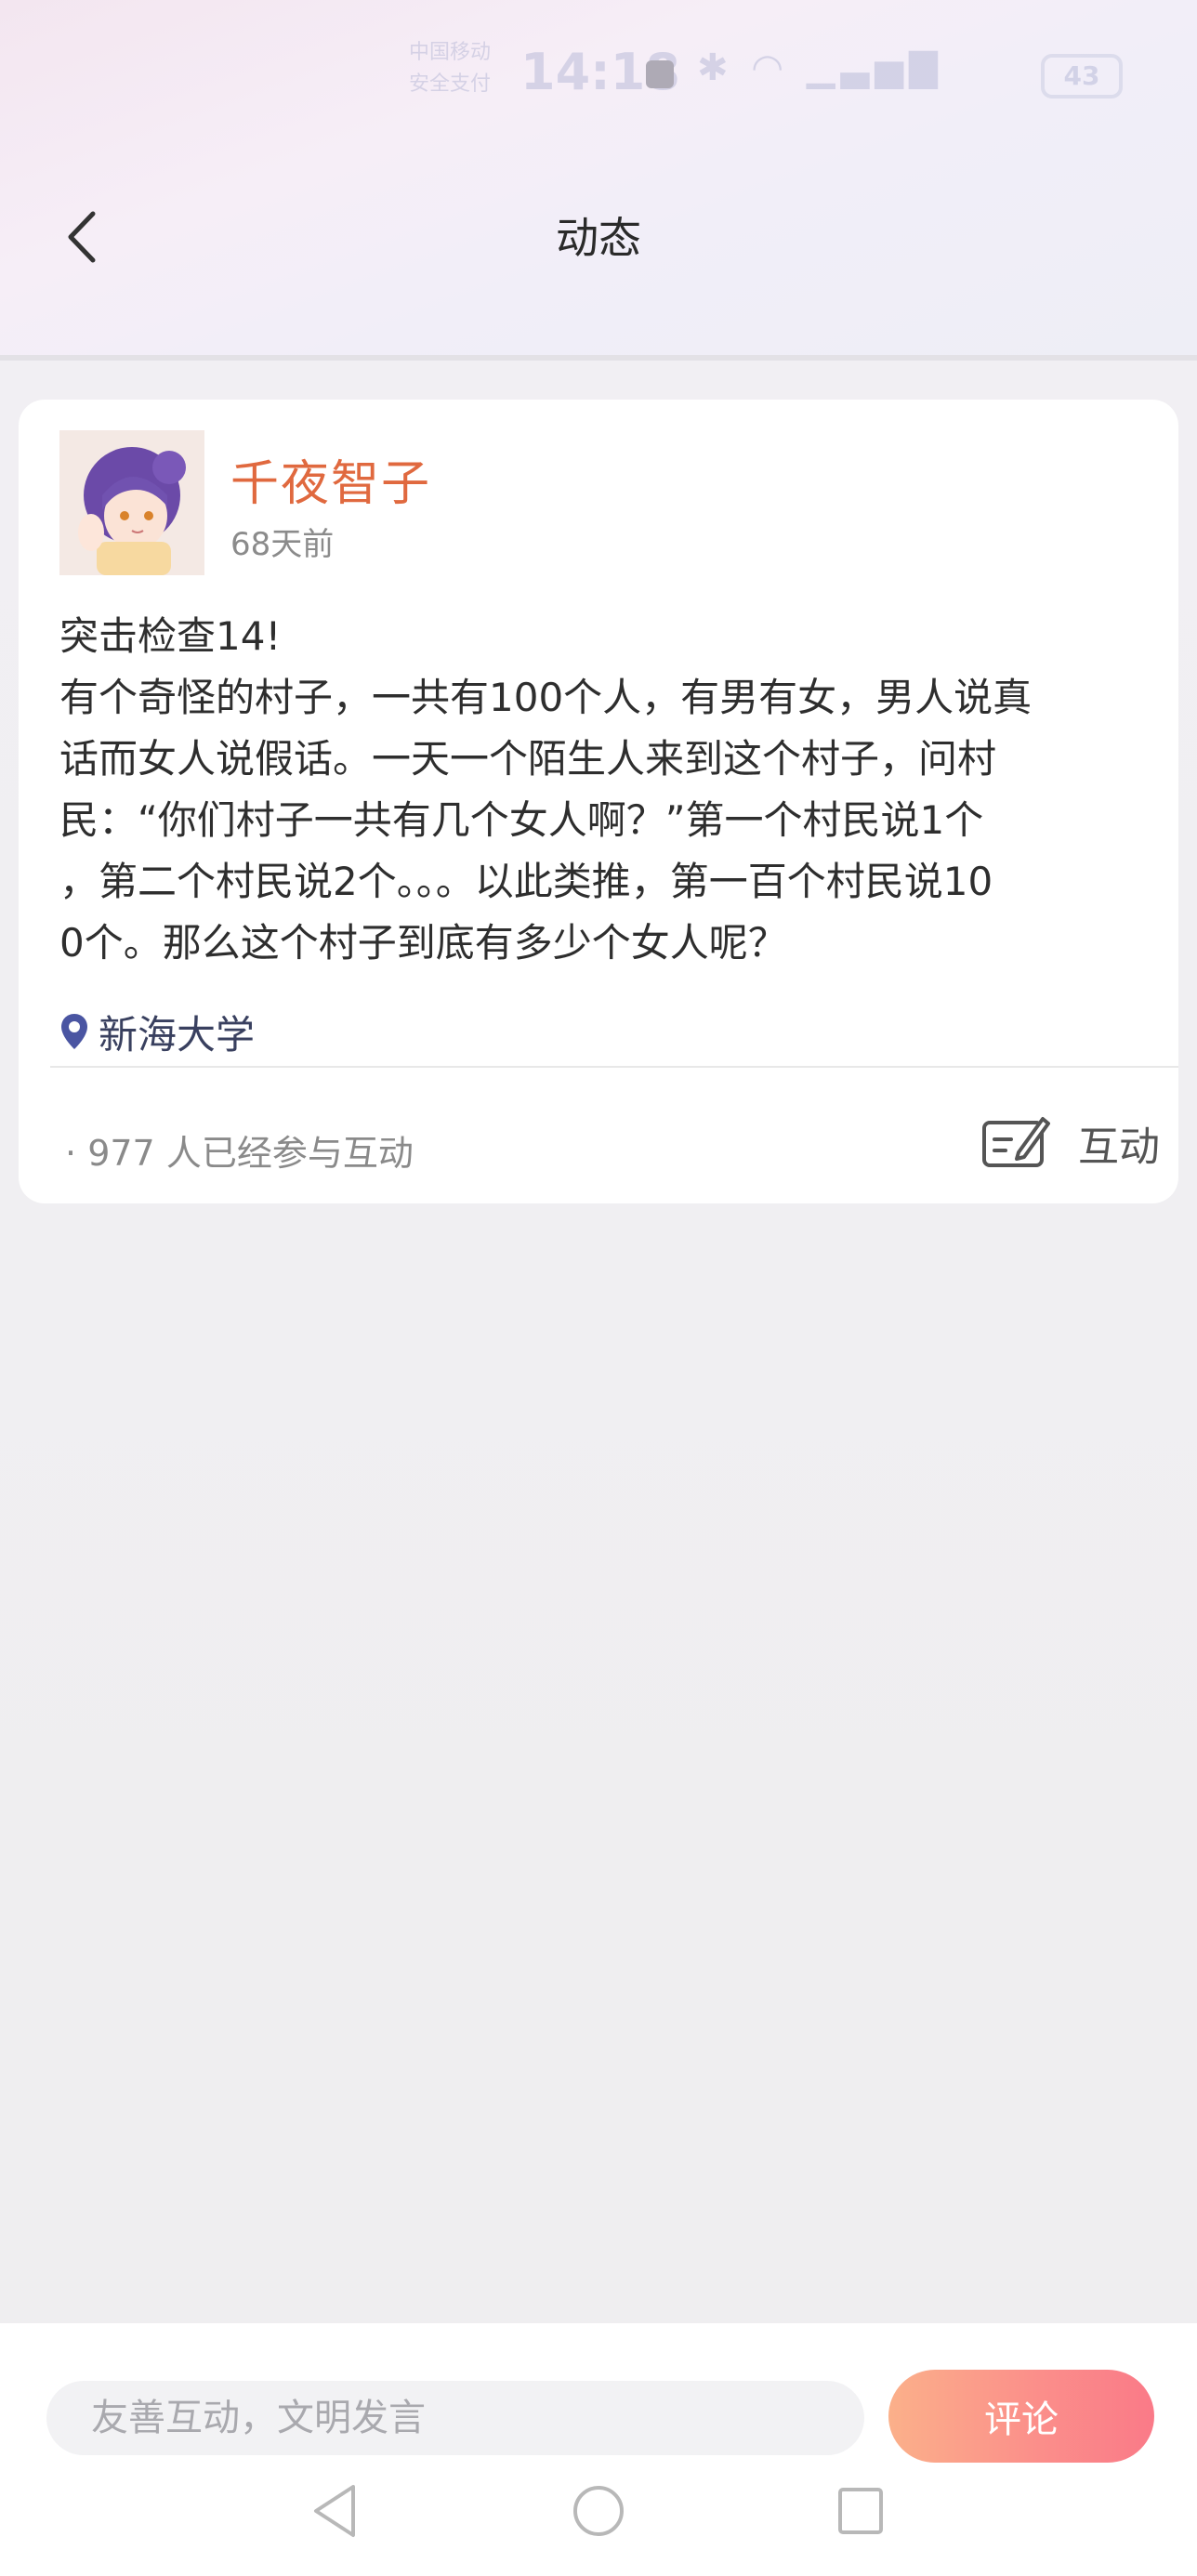  I want to click on post-time: 68天前, so click(282, 544).